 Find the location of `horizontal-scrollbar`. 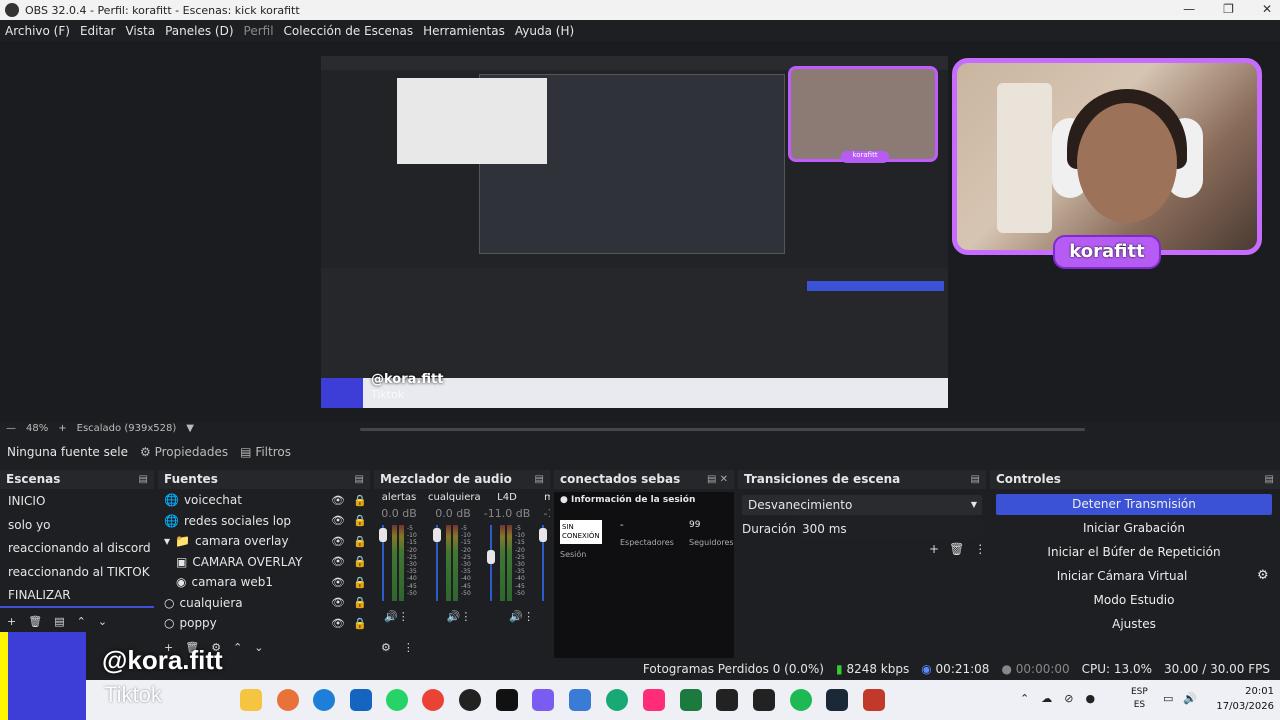

horizontal-scrollbar is located at coordinates (722, 429).